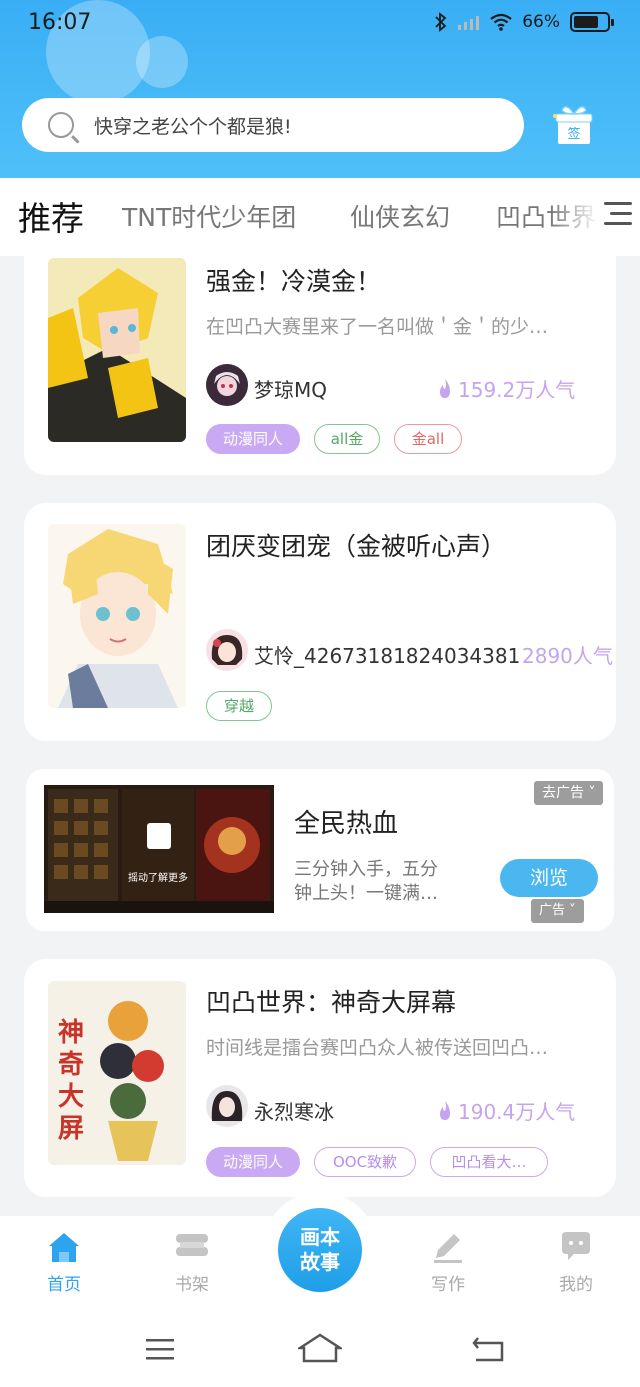 This screenshot has height=1387, width=640. What do you see at coordinates (574, 124) in the screenshot?
I see `sign-in-gift-icon: 签` at bounding box center [574, 124].